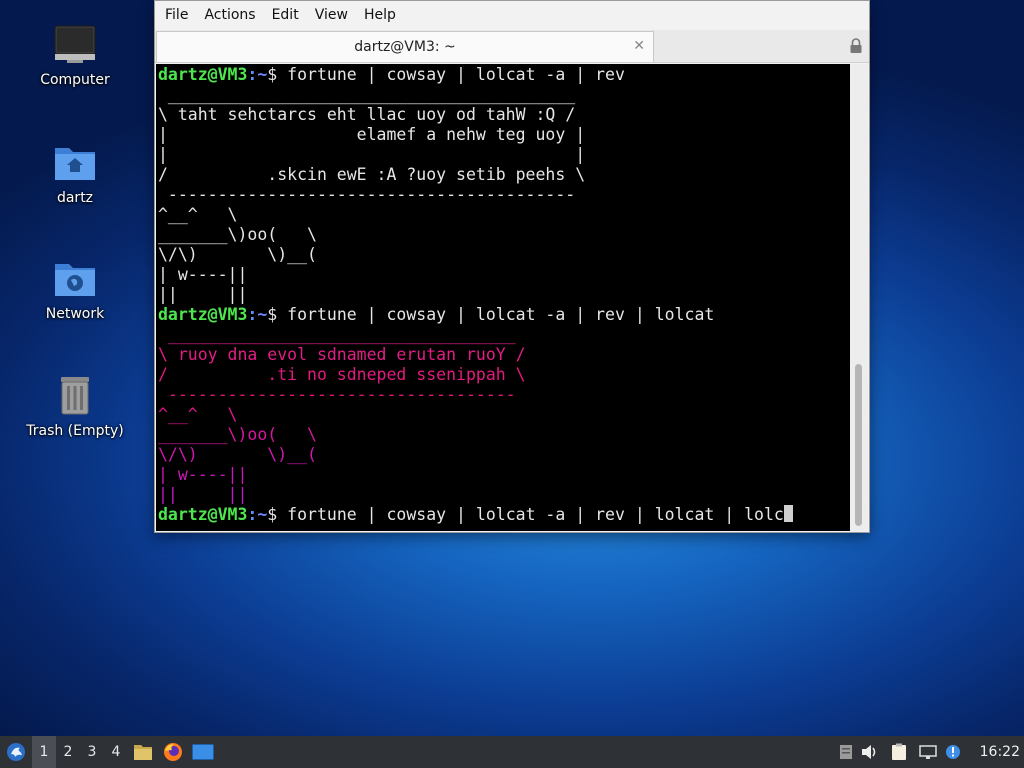  I want to click on home-folder-icon, so click(75, 162).